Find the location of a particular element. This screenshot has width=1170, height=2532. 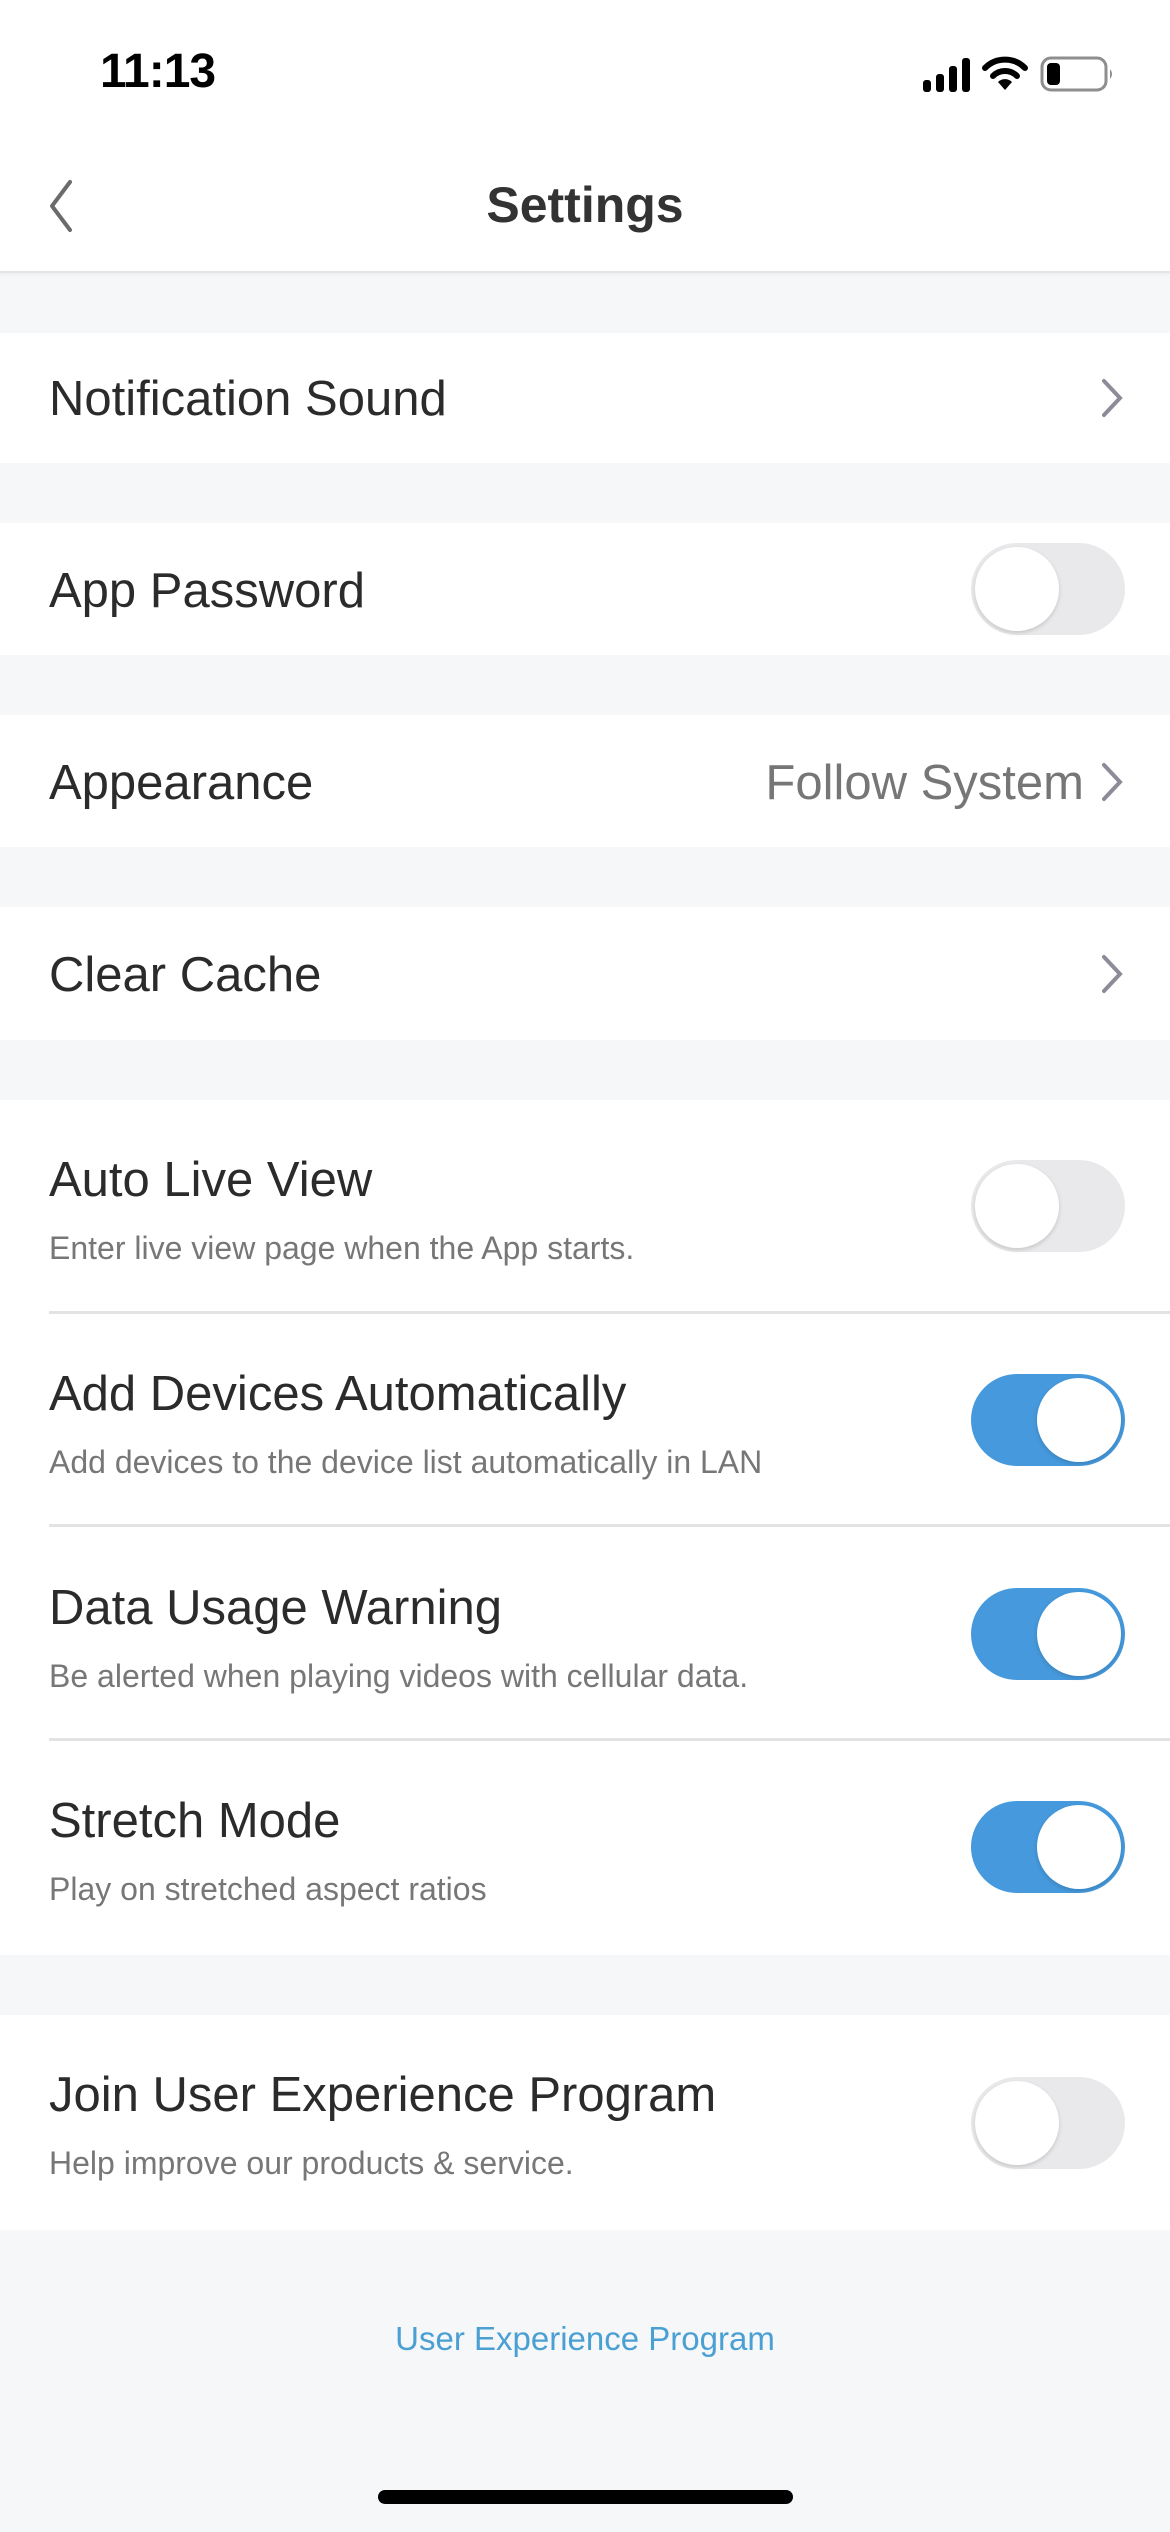

cellular-signal-icon is located at coordinates (946, 74).